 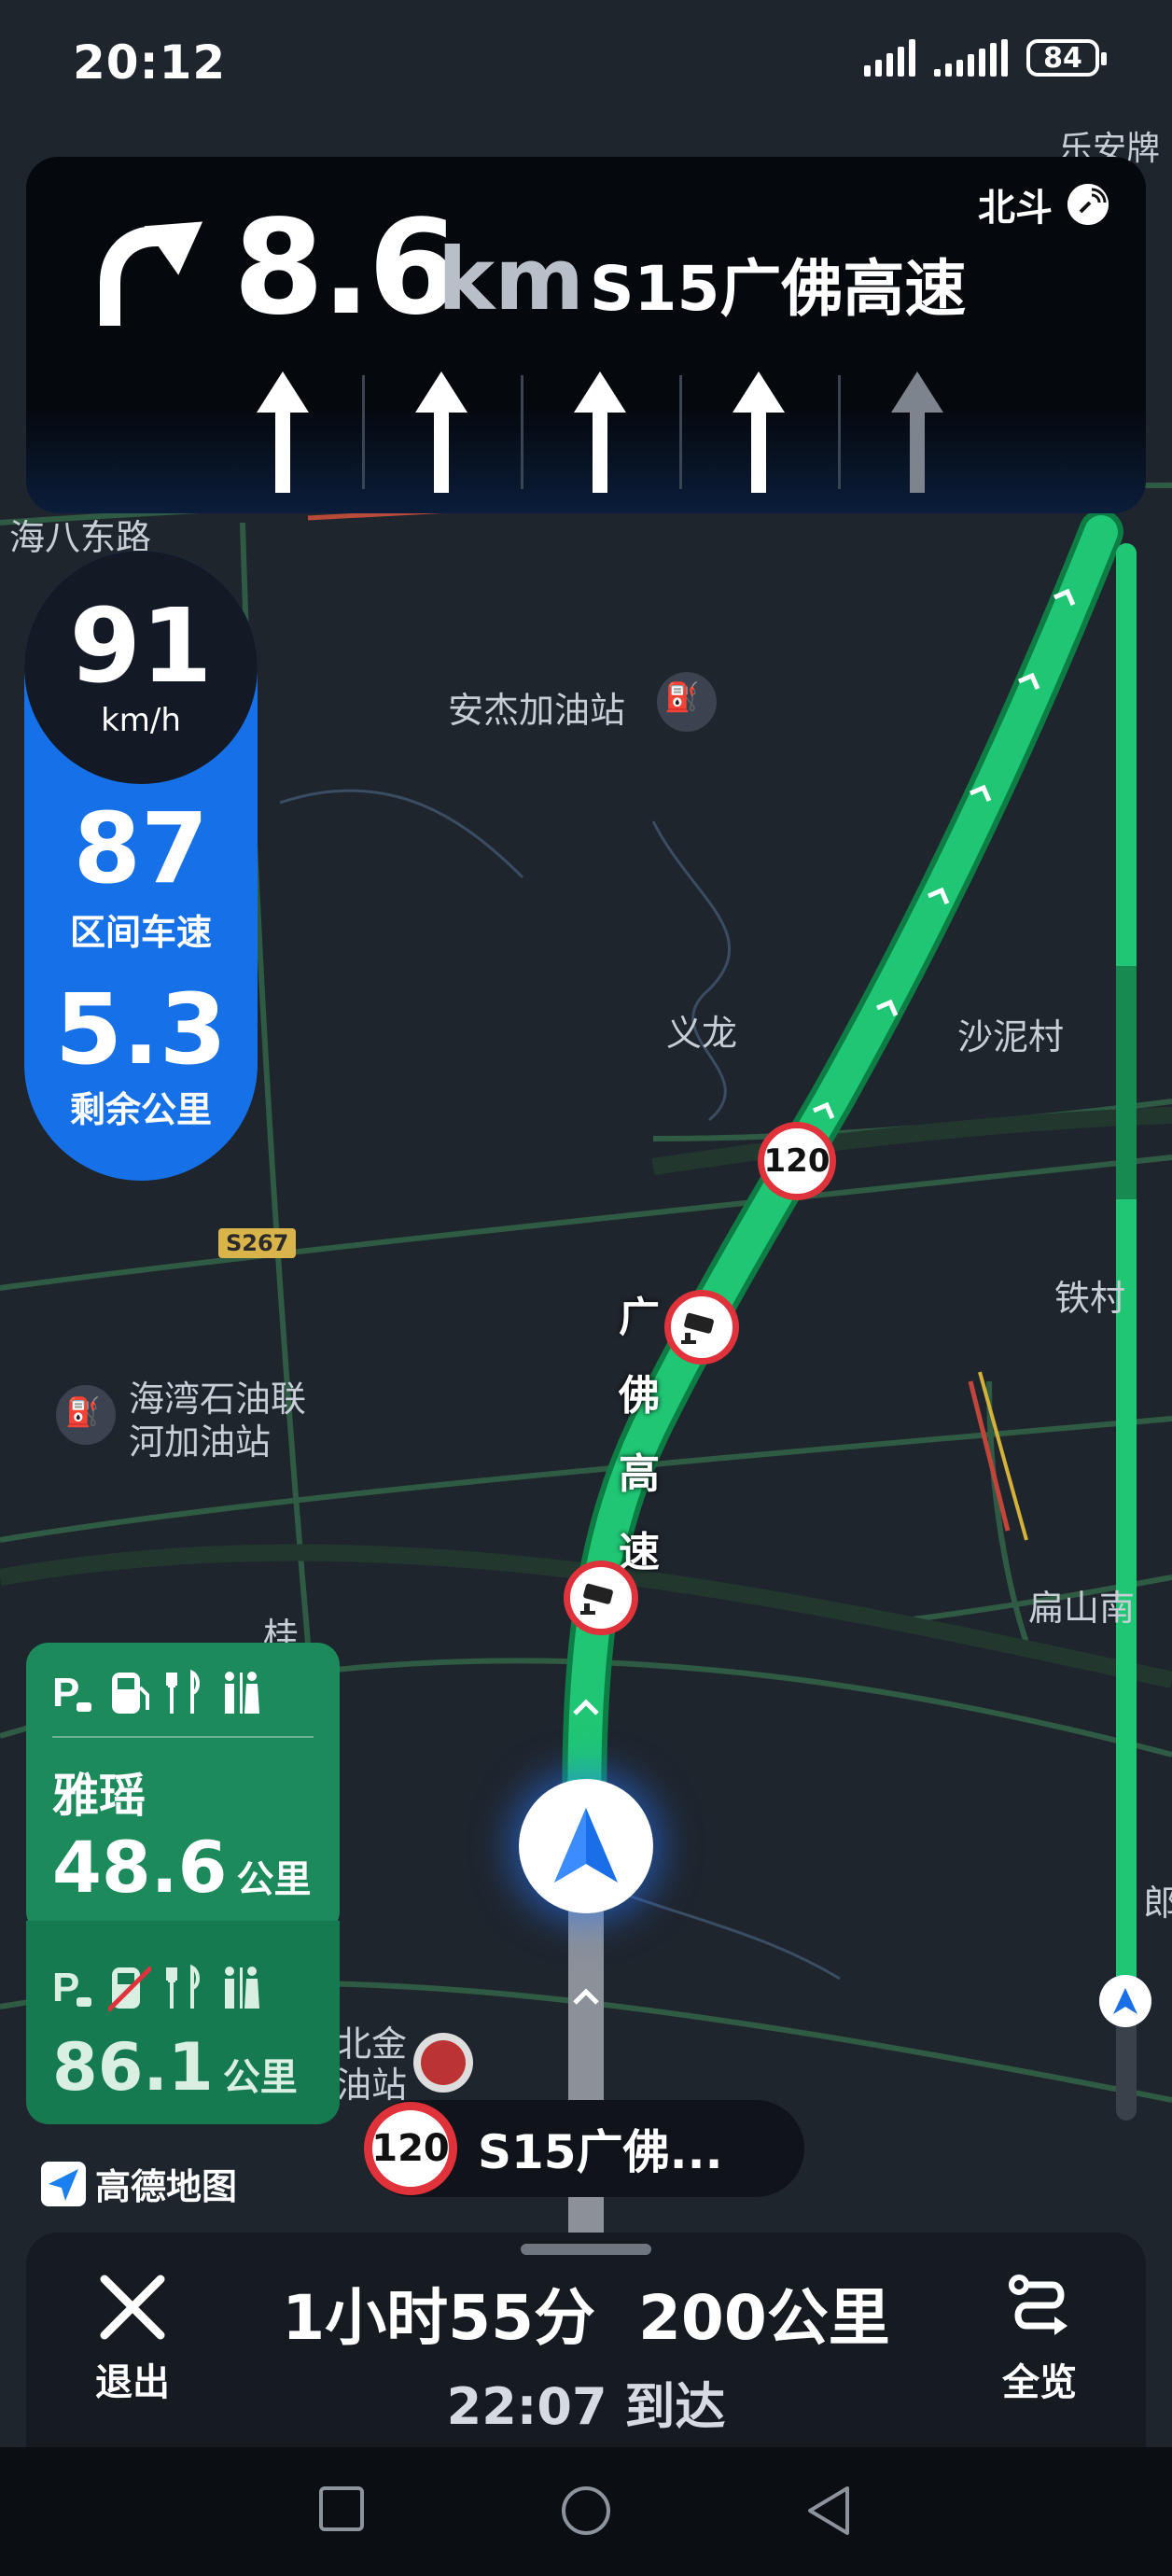 What do you see at coordinates (372, 2085) in the screenshot?
I see `gas-label-line2: 油站` at bounding box center [372, 2085].